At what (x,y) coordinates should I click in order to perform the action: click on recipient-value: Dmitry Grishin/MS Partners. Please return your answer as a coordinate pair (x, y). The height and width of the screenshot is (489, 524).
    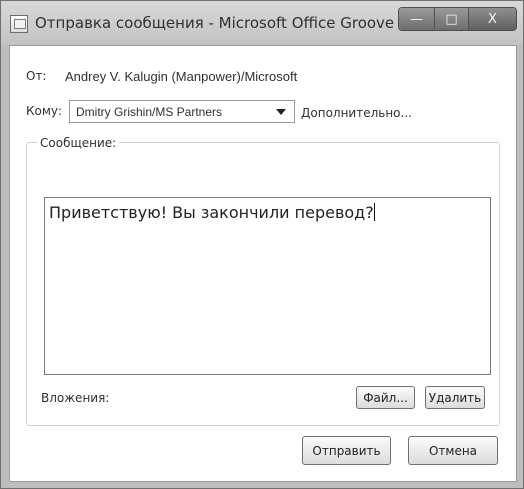
    Looking at the image, I should click on (149, 112).